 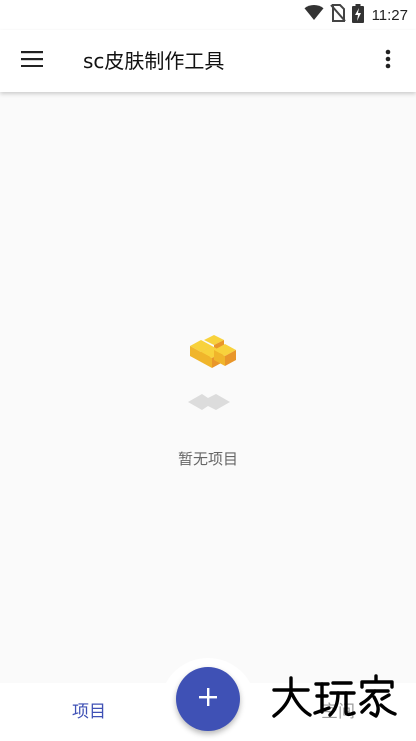 I want to click on watermark-logo, so click(x=335, y=696).